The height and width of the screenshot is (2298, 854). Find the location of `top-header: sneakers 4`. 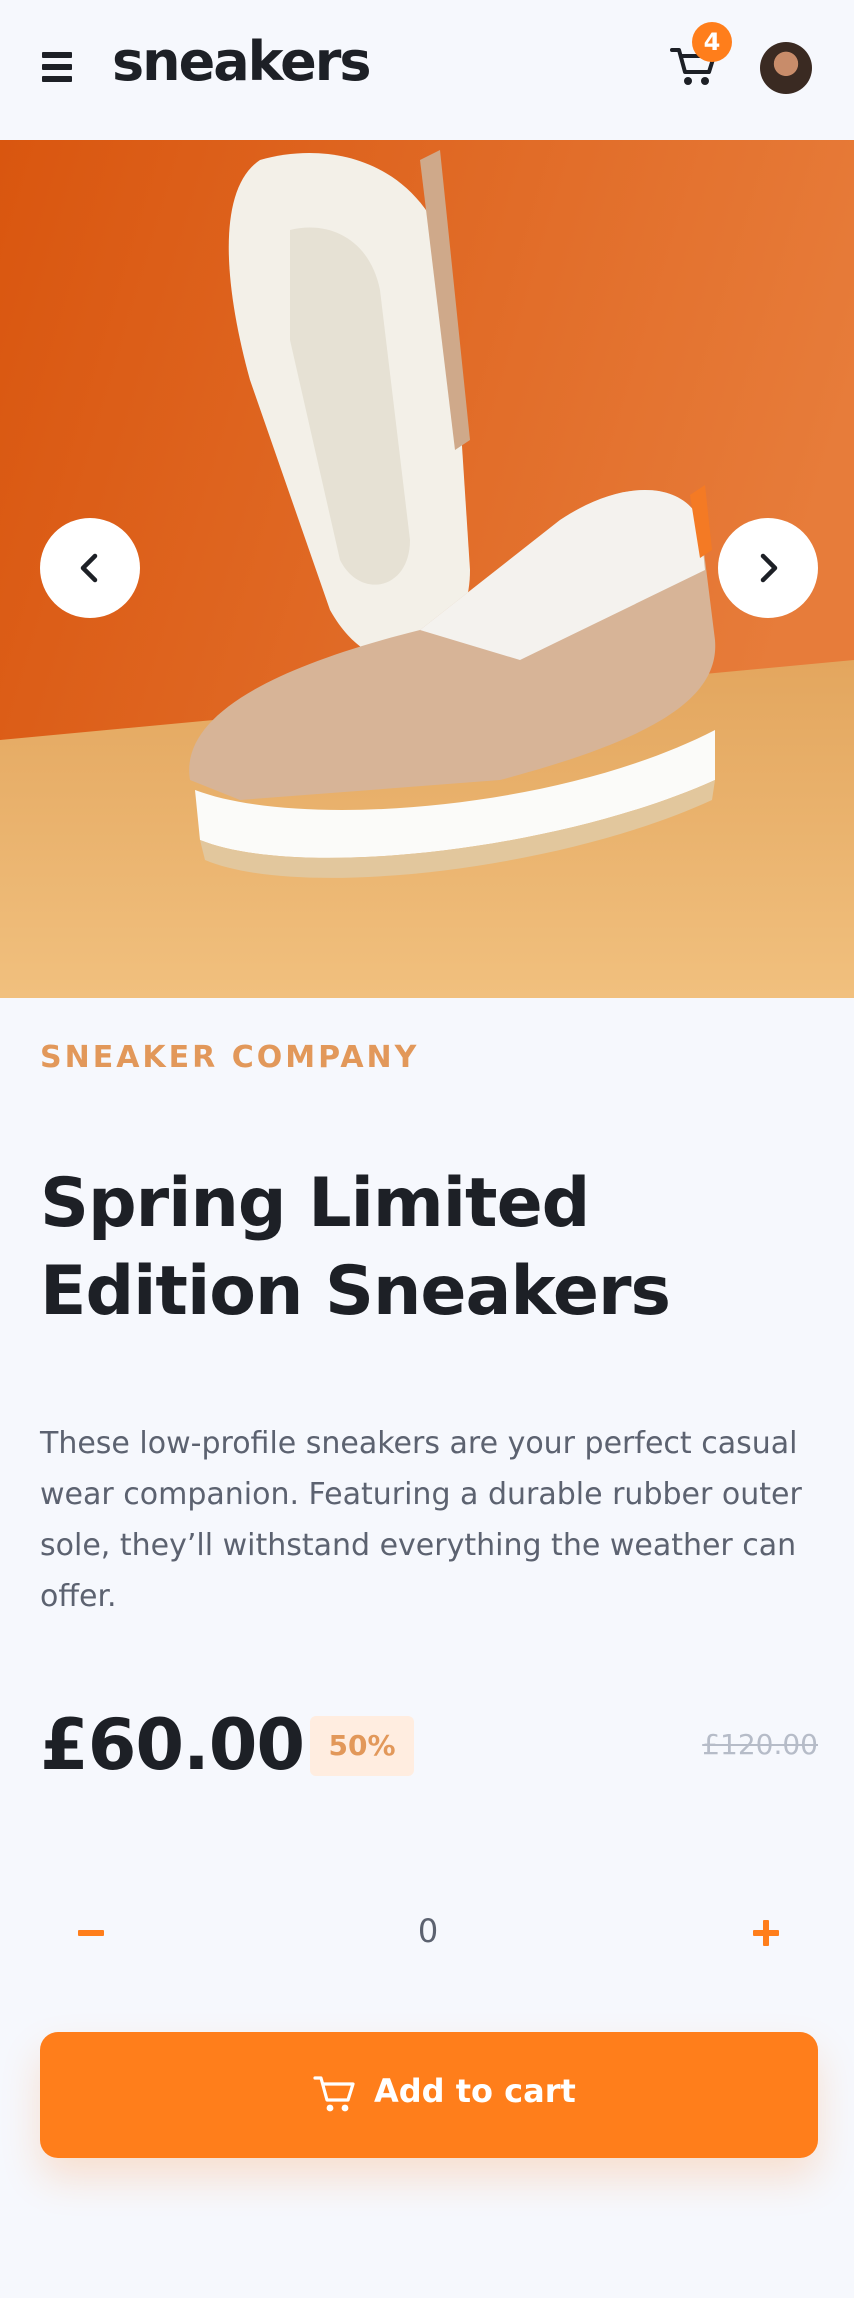

top-header: sneakers 4 is located at coordinates (427, 70).